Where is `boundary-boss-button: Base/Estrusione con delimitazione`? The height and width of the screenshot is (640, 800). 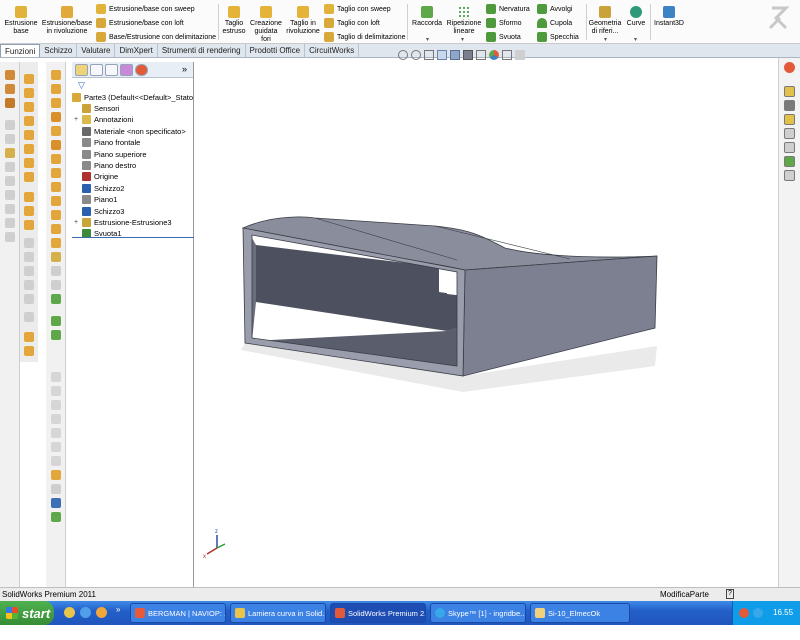 boundary-boss-button: Base/Estrusione con delimitazione is located at coordinates (156, 37).